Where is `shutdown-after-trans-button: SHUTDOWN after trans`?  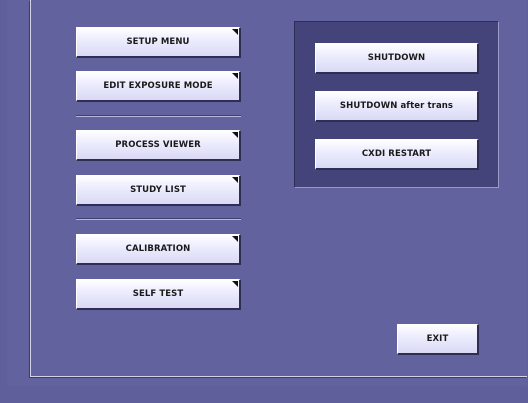
shutdown-after-trans-button: SHUTDOWN after trans is located at coordinates (397, 106).